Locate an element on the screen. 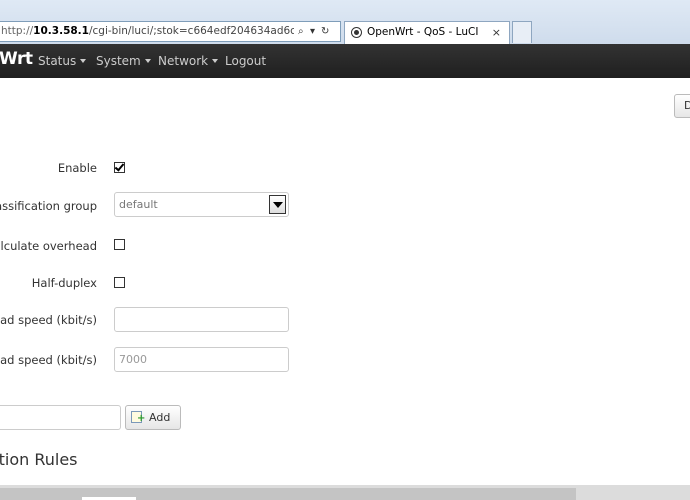 The height and width of the screenshot is (500, 690). classification-group-select: default is located at coordinates (201, 204).